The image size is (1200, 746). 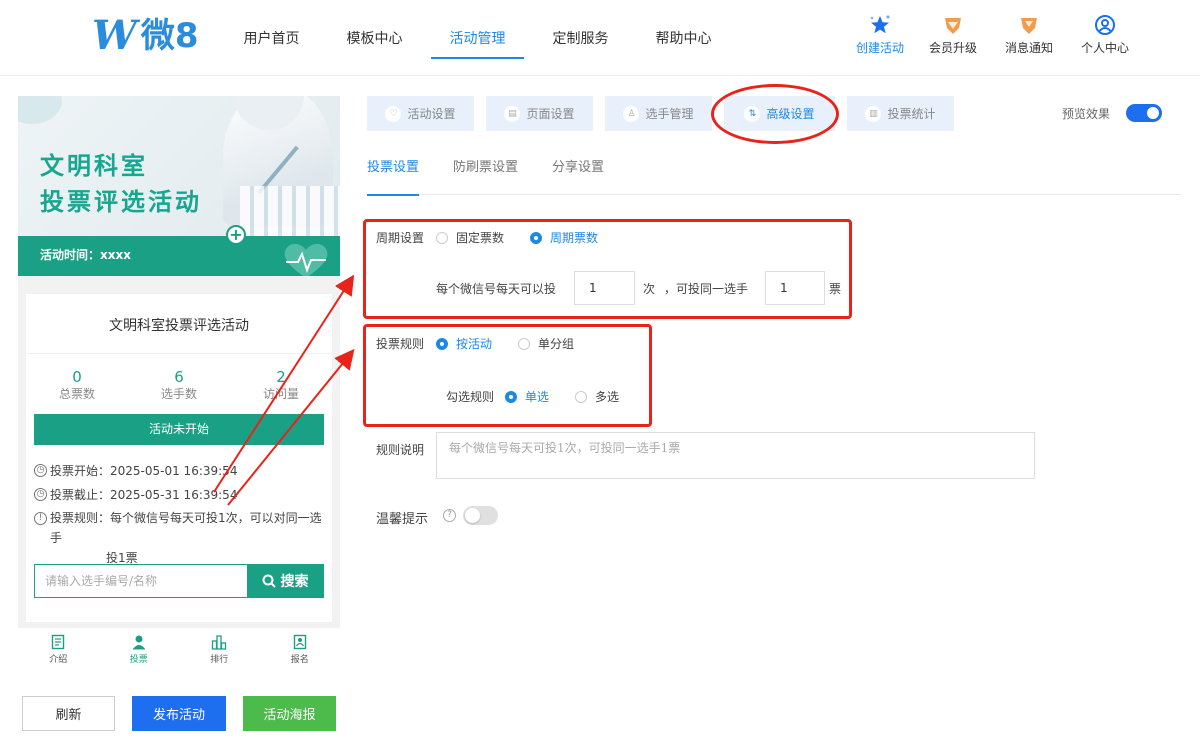 What do you see at coordinates (1105, 35) in the screenshot?
I see `profile-button: 个人中心` at bounding box center [1105, 35].